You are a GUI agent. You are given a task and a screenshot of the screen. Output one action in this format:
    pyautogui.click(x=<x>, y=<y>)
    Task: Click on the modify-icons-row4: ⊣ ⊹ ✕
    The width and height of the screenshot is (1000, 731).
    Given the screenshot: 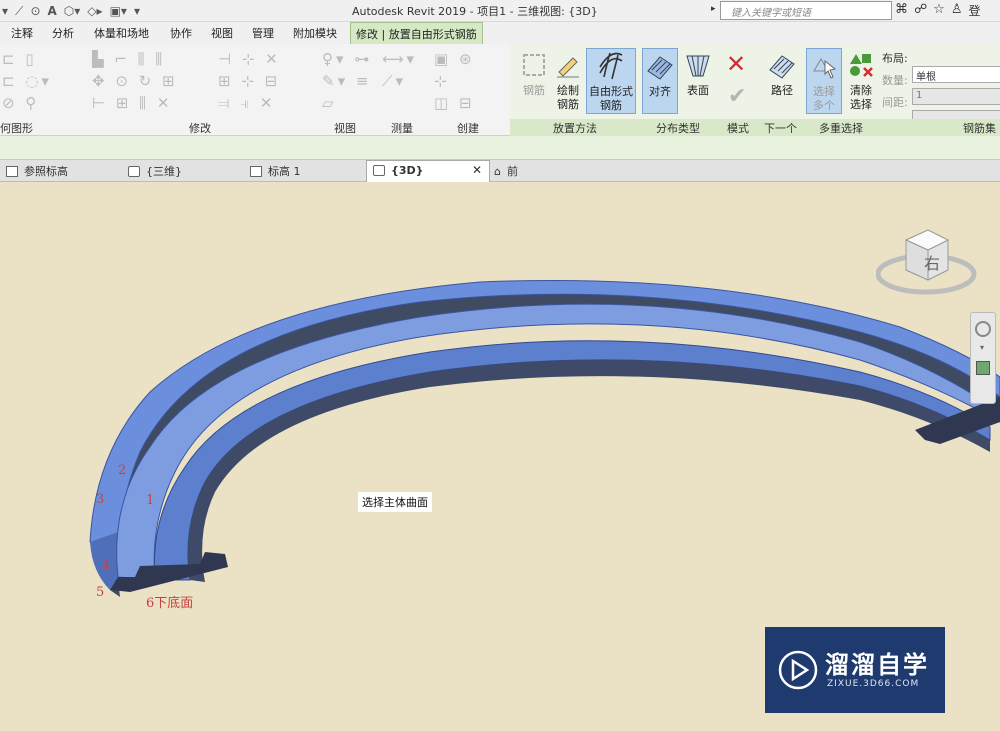 What is the action you would take?
    pyautogui.click(x=249, y=59)
    